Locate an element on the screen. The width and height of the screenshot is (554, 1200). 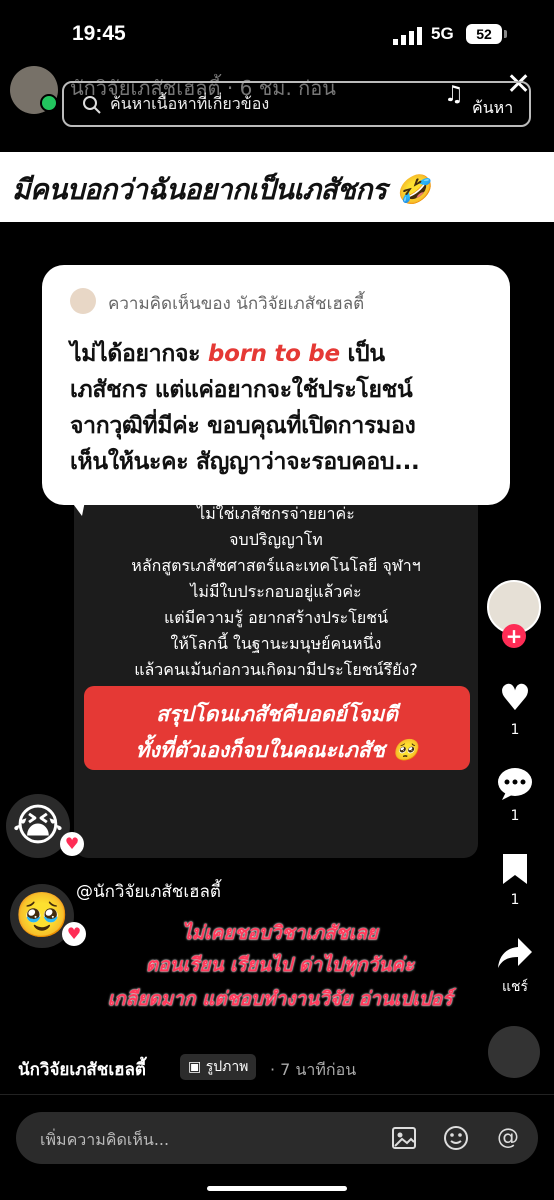
pink-caption-line: ตอนเรียน เรียนไป ด่าไปทุกวันค่ะ is located at coordinates (280, 965).